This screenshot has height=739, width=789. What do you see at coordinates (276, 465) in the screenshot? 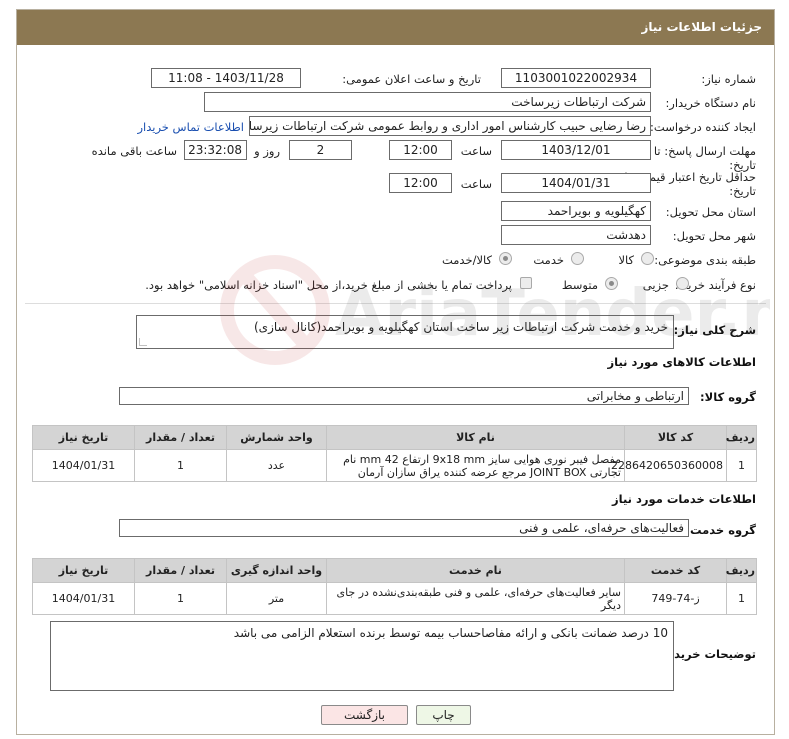
I see `goods-cell-unit: عدد` at bounding box center [276, 465].